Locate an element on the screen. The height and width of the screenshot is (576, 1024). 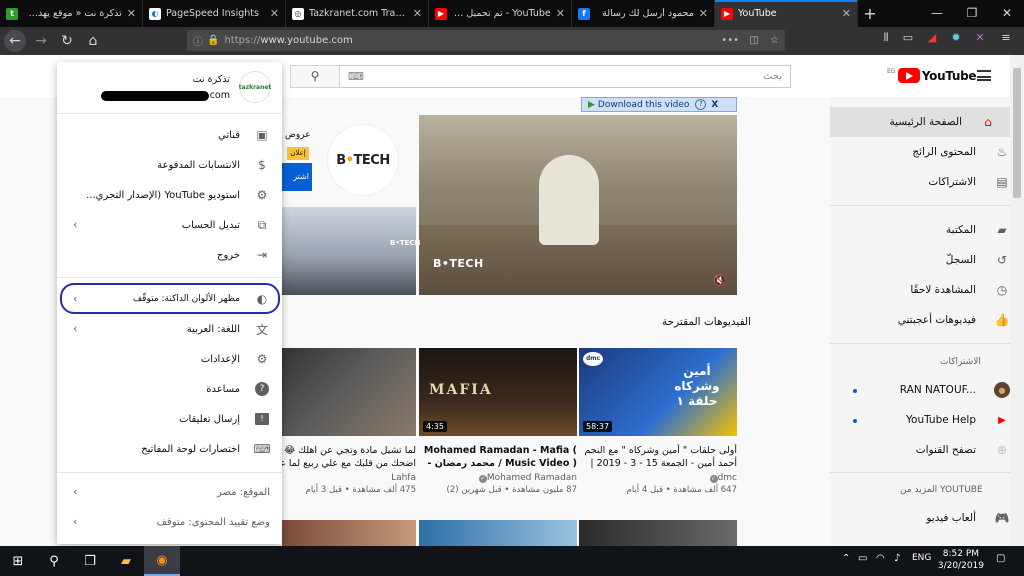
minimize-icon: — is located at coordinates (937, 13).